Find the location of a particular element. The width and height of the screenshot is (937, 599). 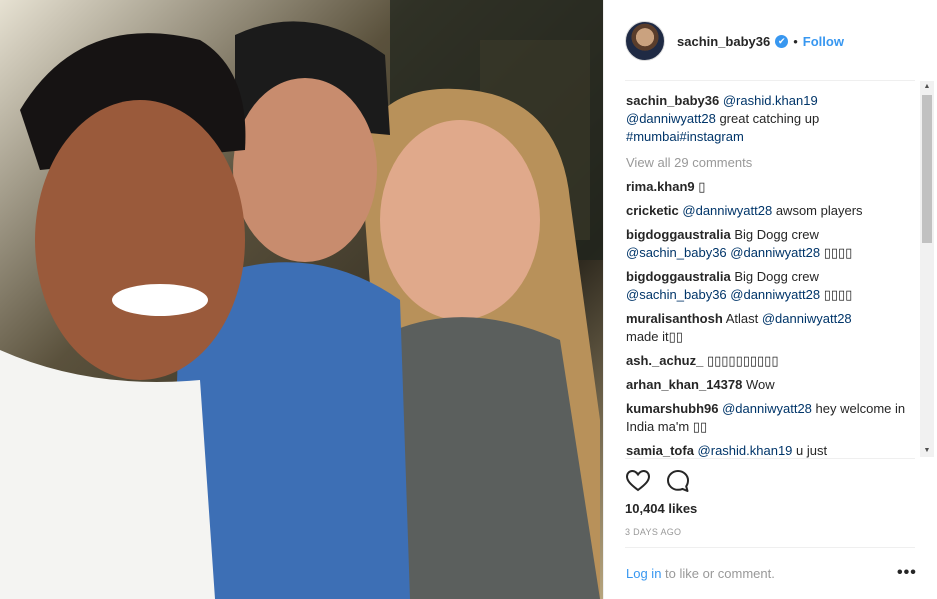

comments-scrollbar: ▲ ▼ is located at coordinates (927, 269).